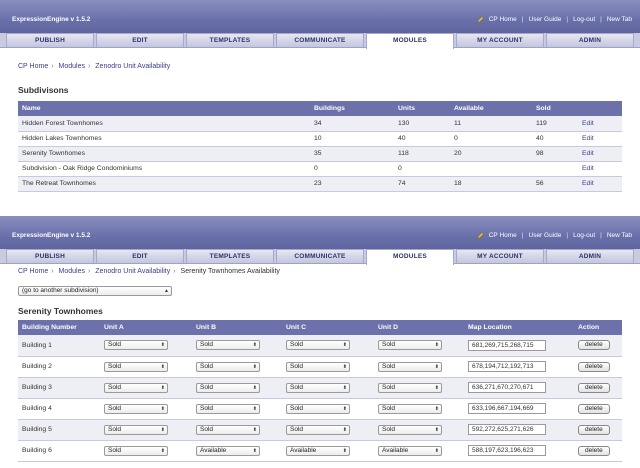 Image resolution: width=640 pixels, height=468 pixels. I want to click on cell-available: 0, so click(491, 139).